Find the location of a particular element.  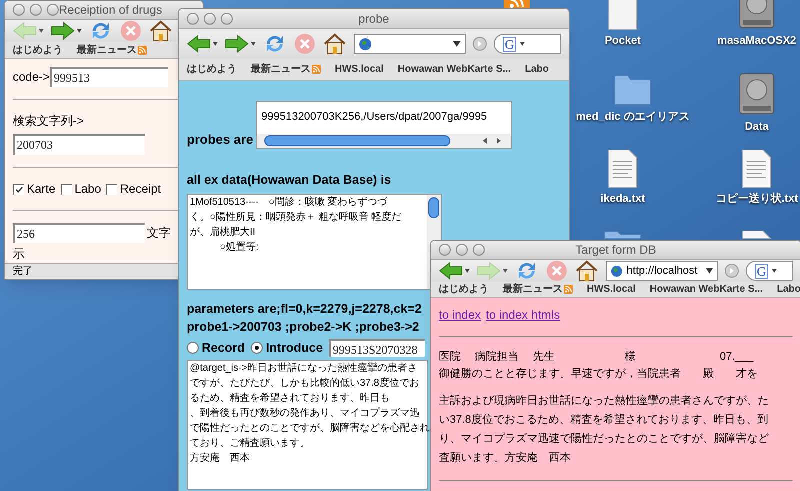

desktop-icon-label: コピー送り状.txt is located at coordinates (757, 199).